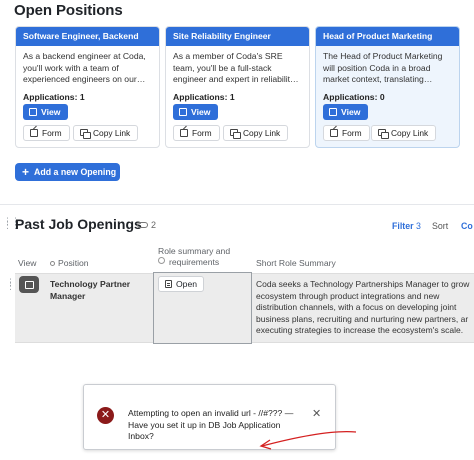  Describe the element at coordinates (406, 226) in the screenshot. I see `filter-button: Filter 3` at that location.